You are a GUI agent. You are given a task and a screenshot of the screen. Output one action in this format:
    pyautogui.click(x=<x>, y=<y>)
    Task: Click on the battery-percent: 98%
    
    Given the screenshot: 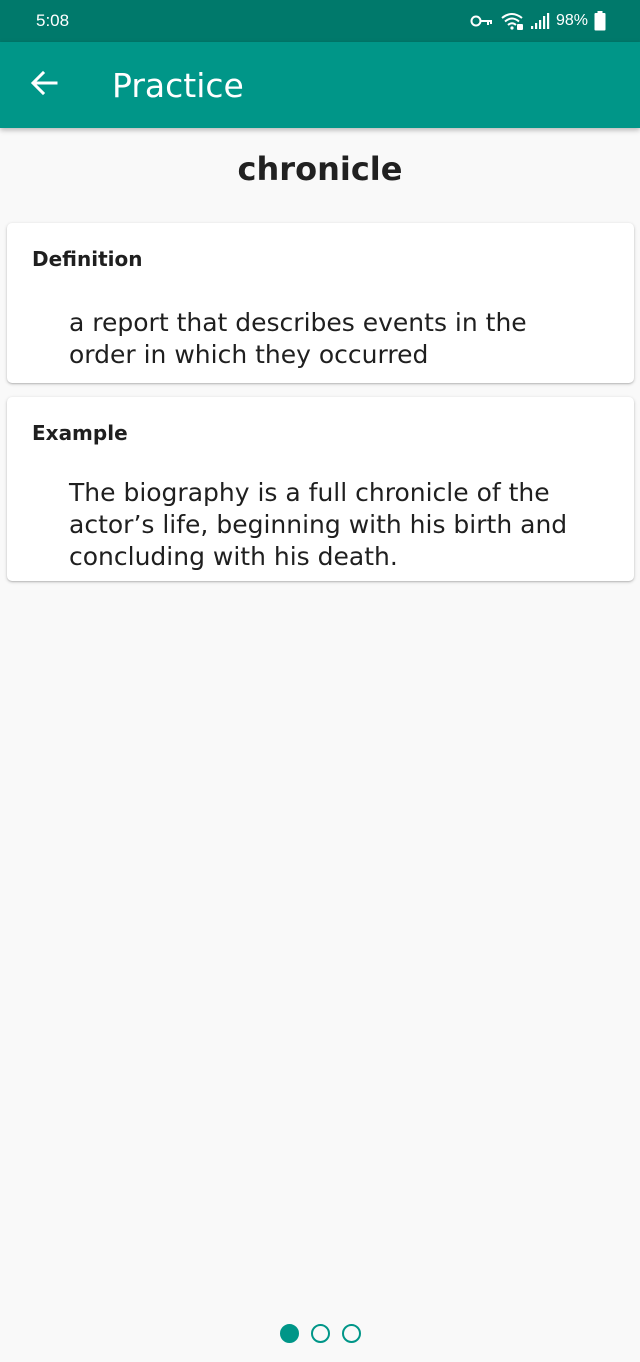 What is the action you would take?
    pyautogui.click(x=571, y=20)
    